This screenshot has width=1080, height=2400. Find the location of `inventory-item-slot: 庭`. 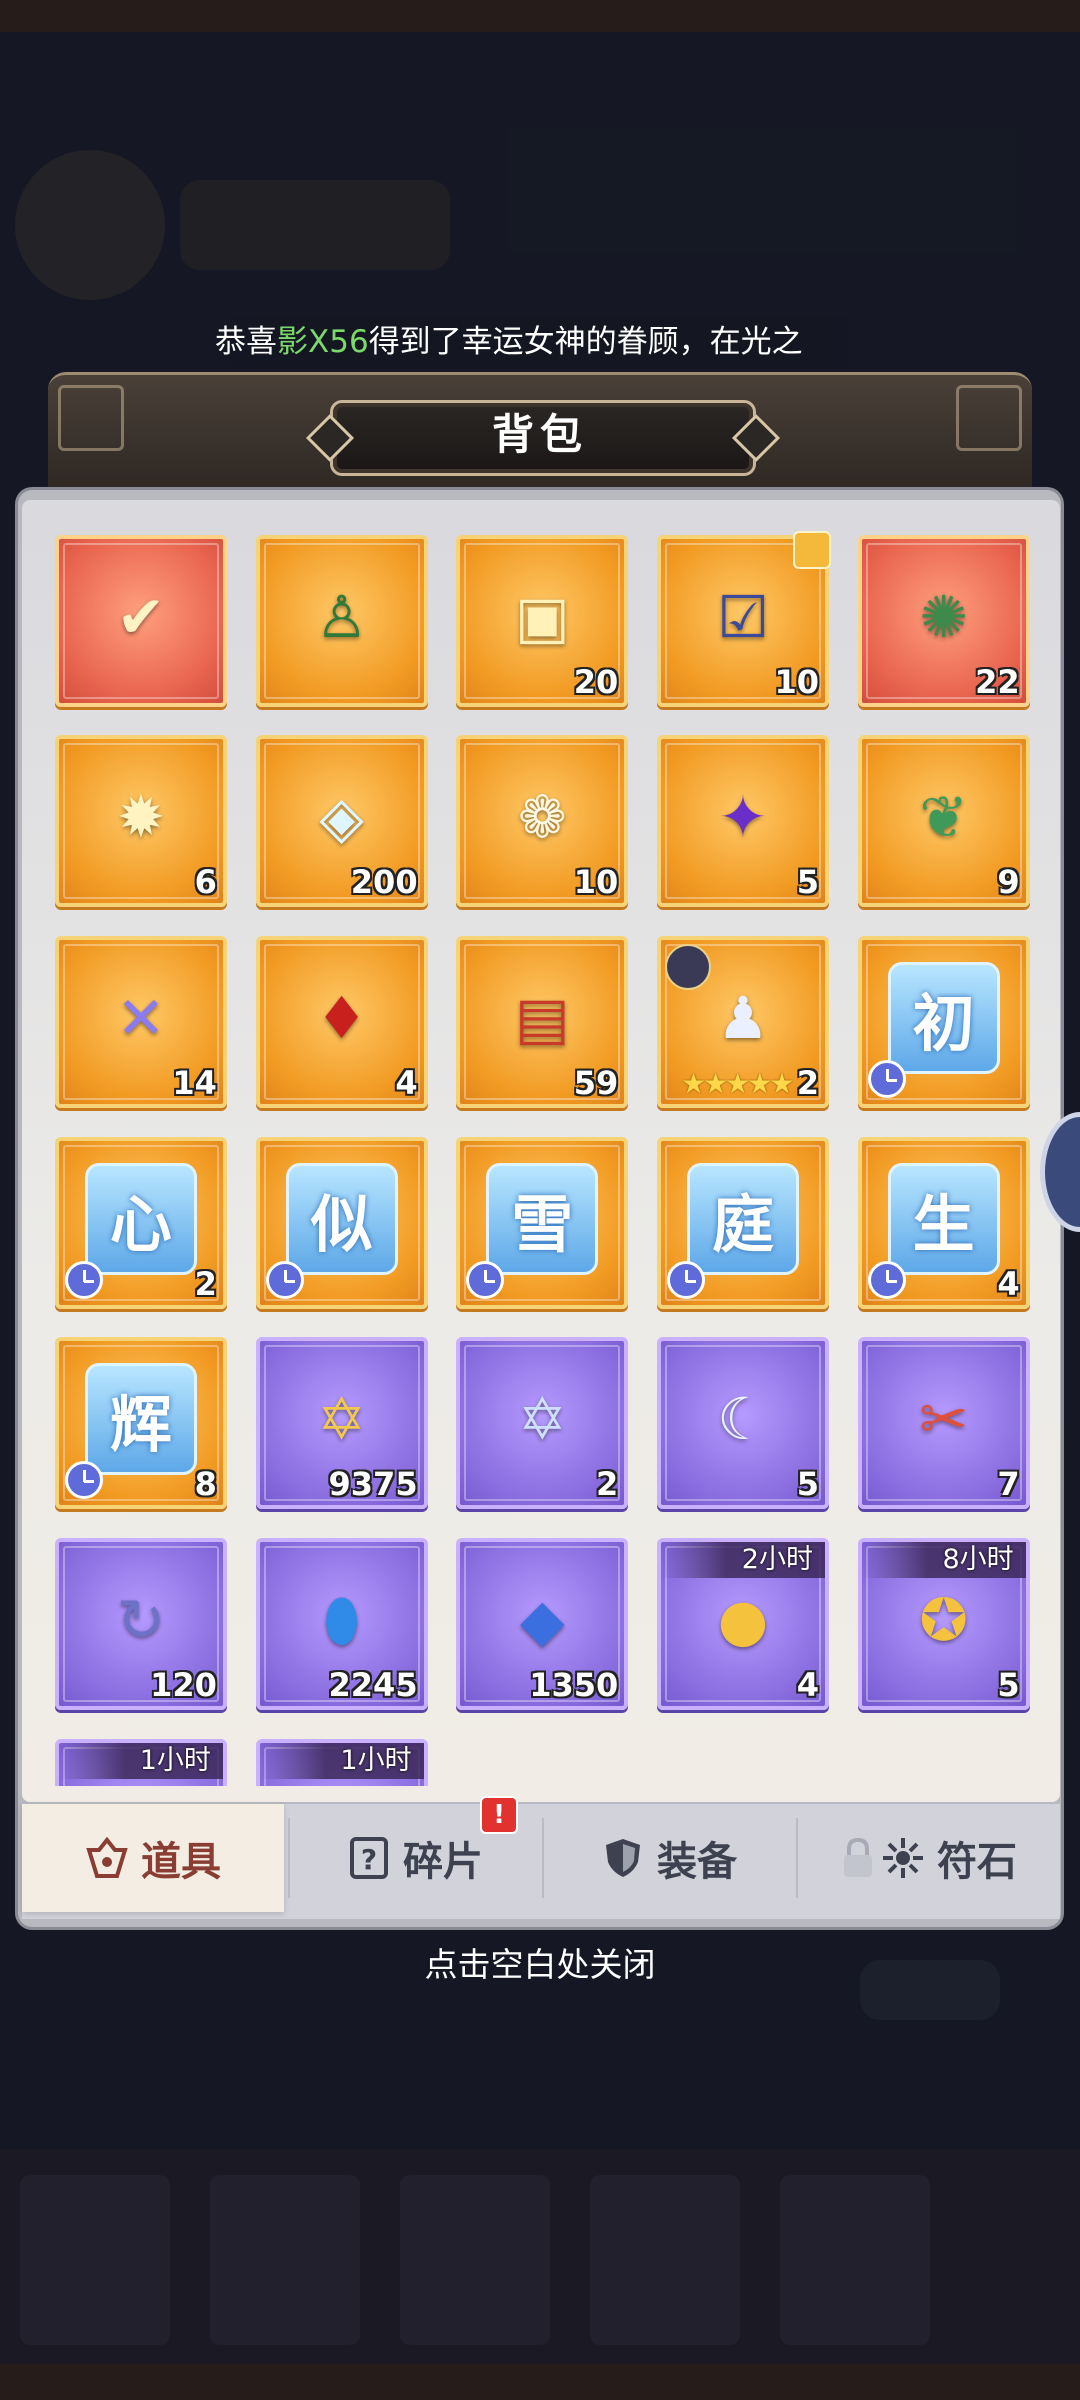

inventory-item-slot: 庭 is located at coordinates (742, 1222).